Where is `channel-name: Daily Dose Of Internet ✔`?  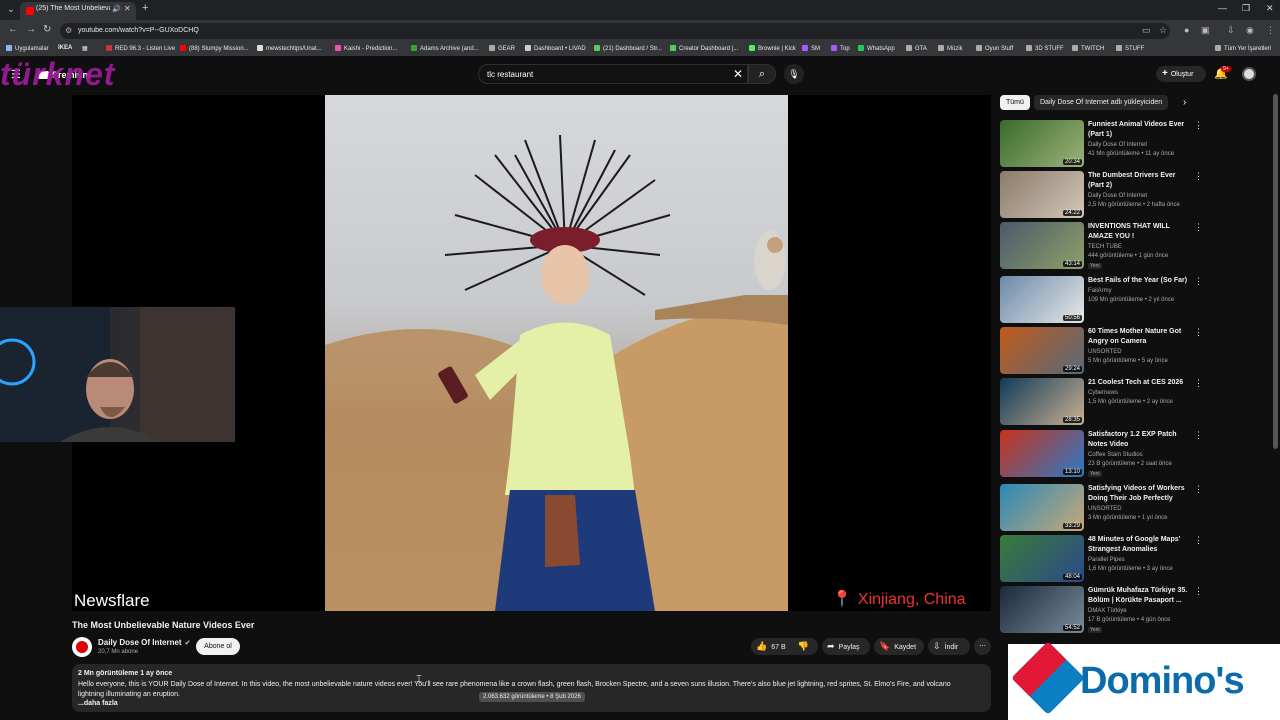
channel-name: Daily Dose Of Internet ✔ is located at coordinates (144, 642).